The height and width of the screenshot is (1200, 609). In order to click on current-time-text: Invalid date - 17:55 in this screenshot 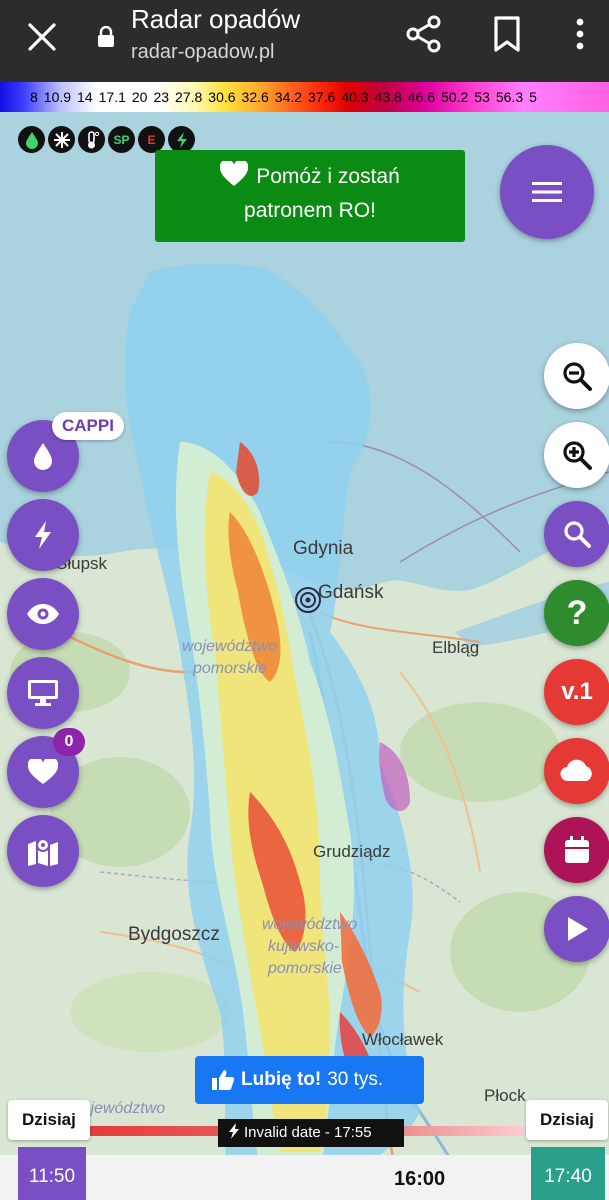, I will do `click(308, 1132)`.